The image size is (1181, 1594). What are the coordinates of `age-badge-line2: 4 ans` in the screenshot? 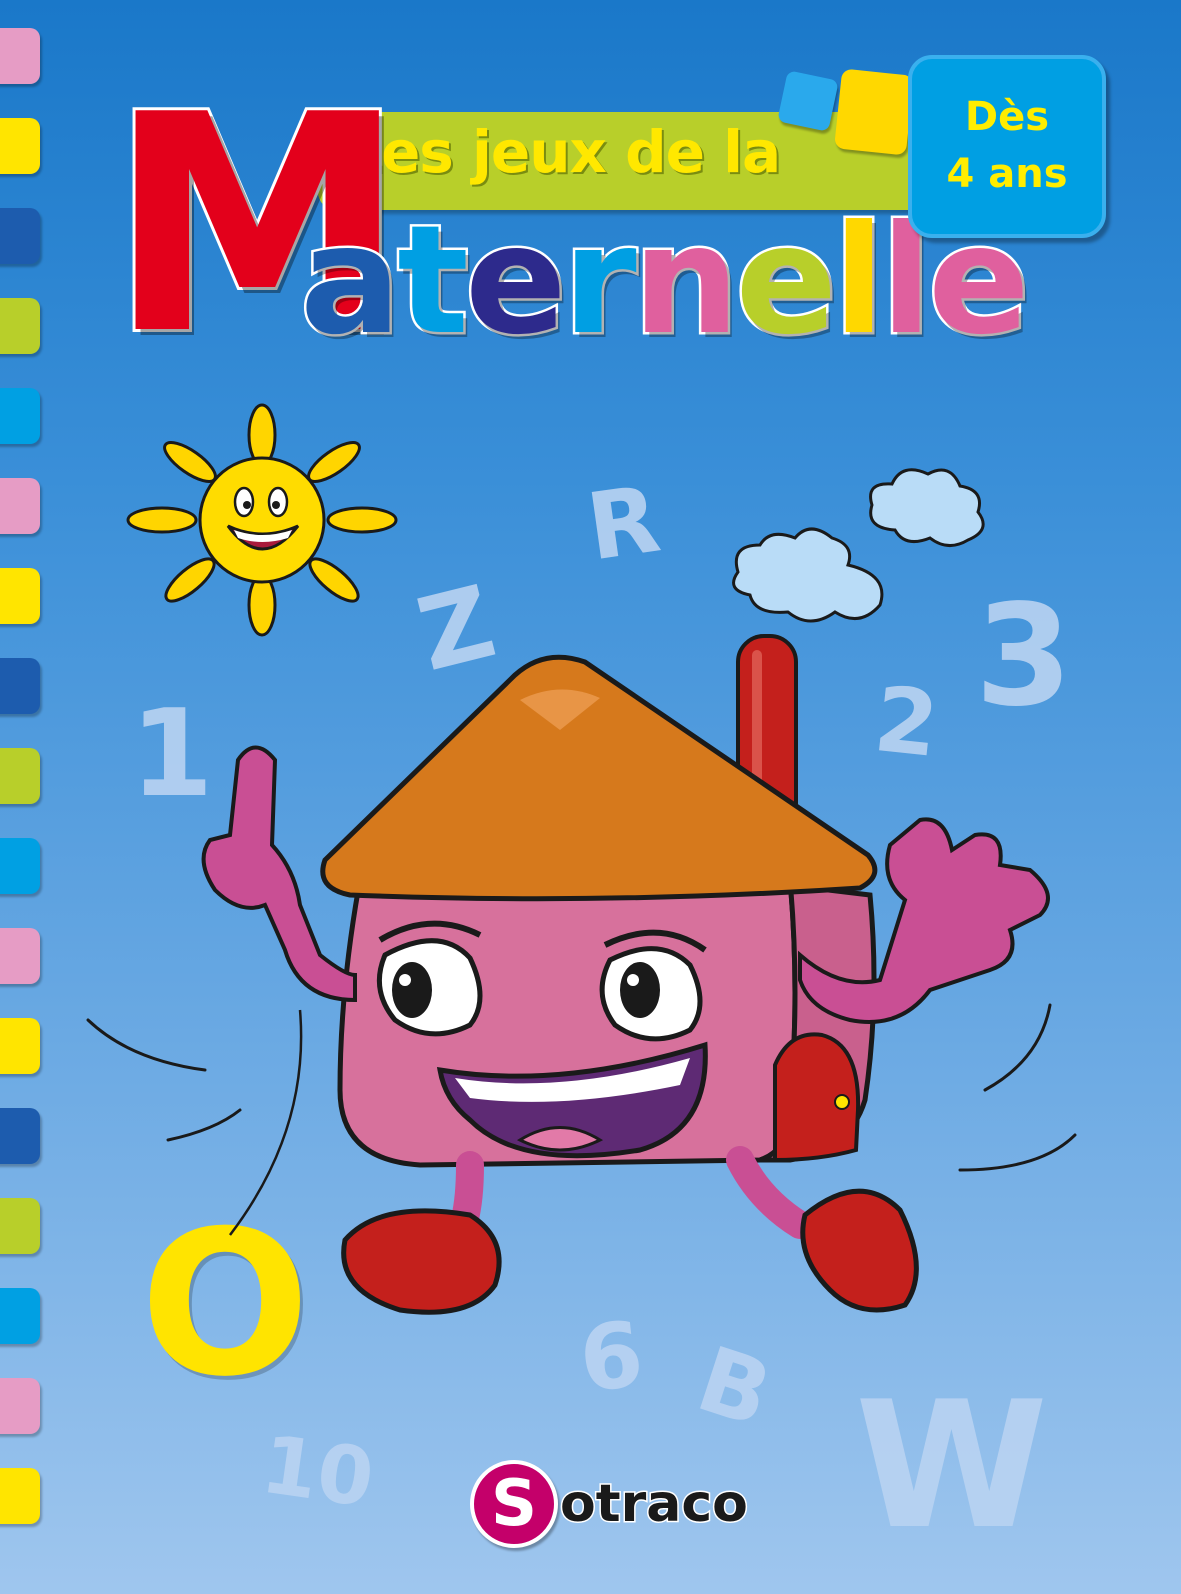 It's located at (1007, 174).